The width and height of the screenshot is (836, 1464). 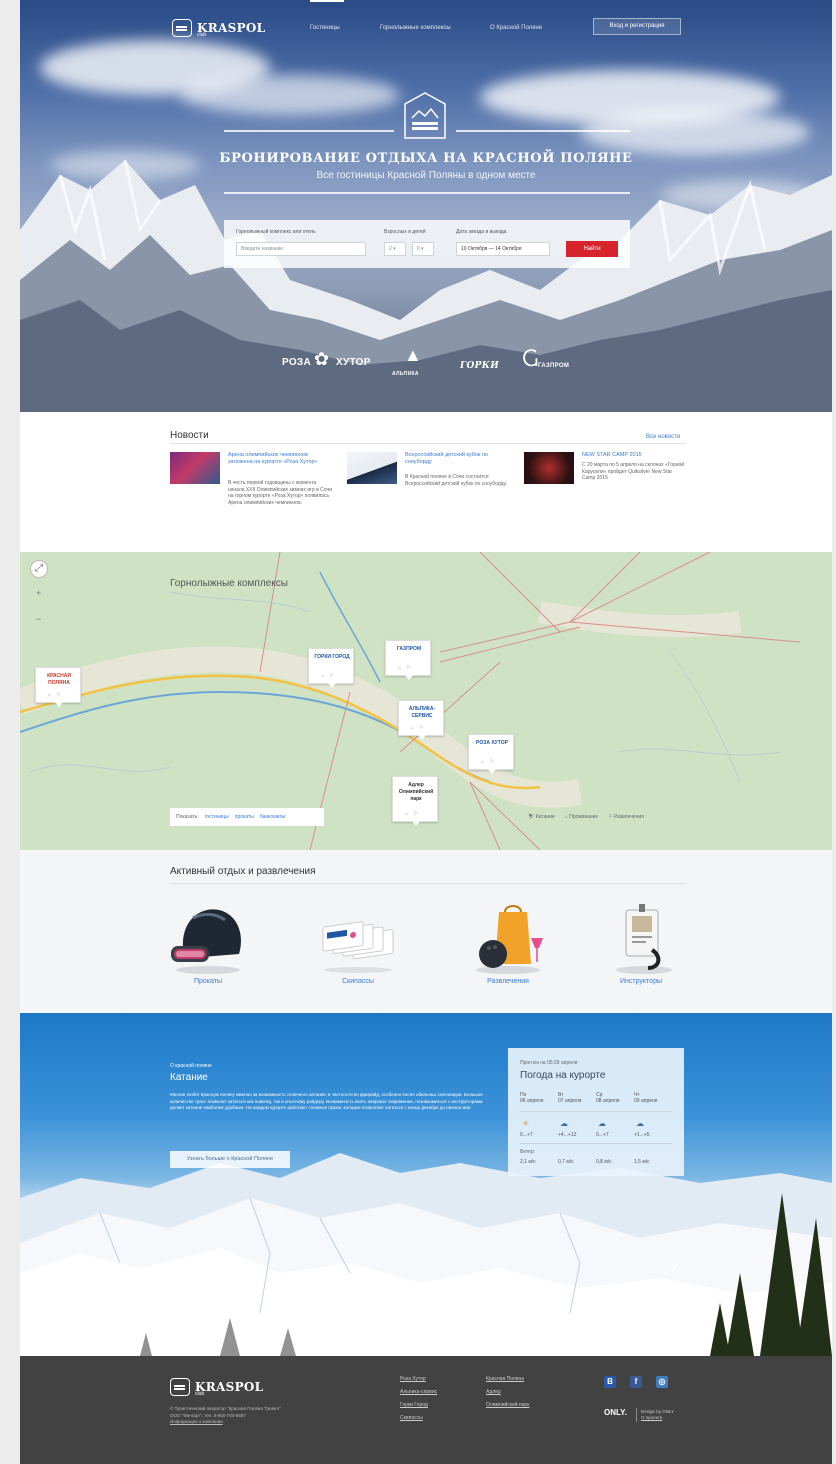 I want to click on fullscreen-control: ⤢, so click(x=39, y=569).